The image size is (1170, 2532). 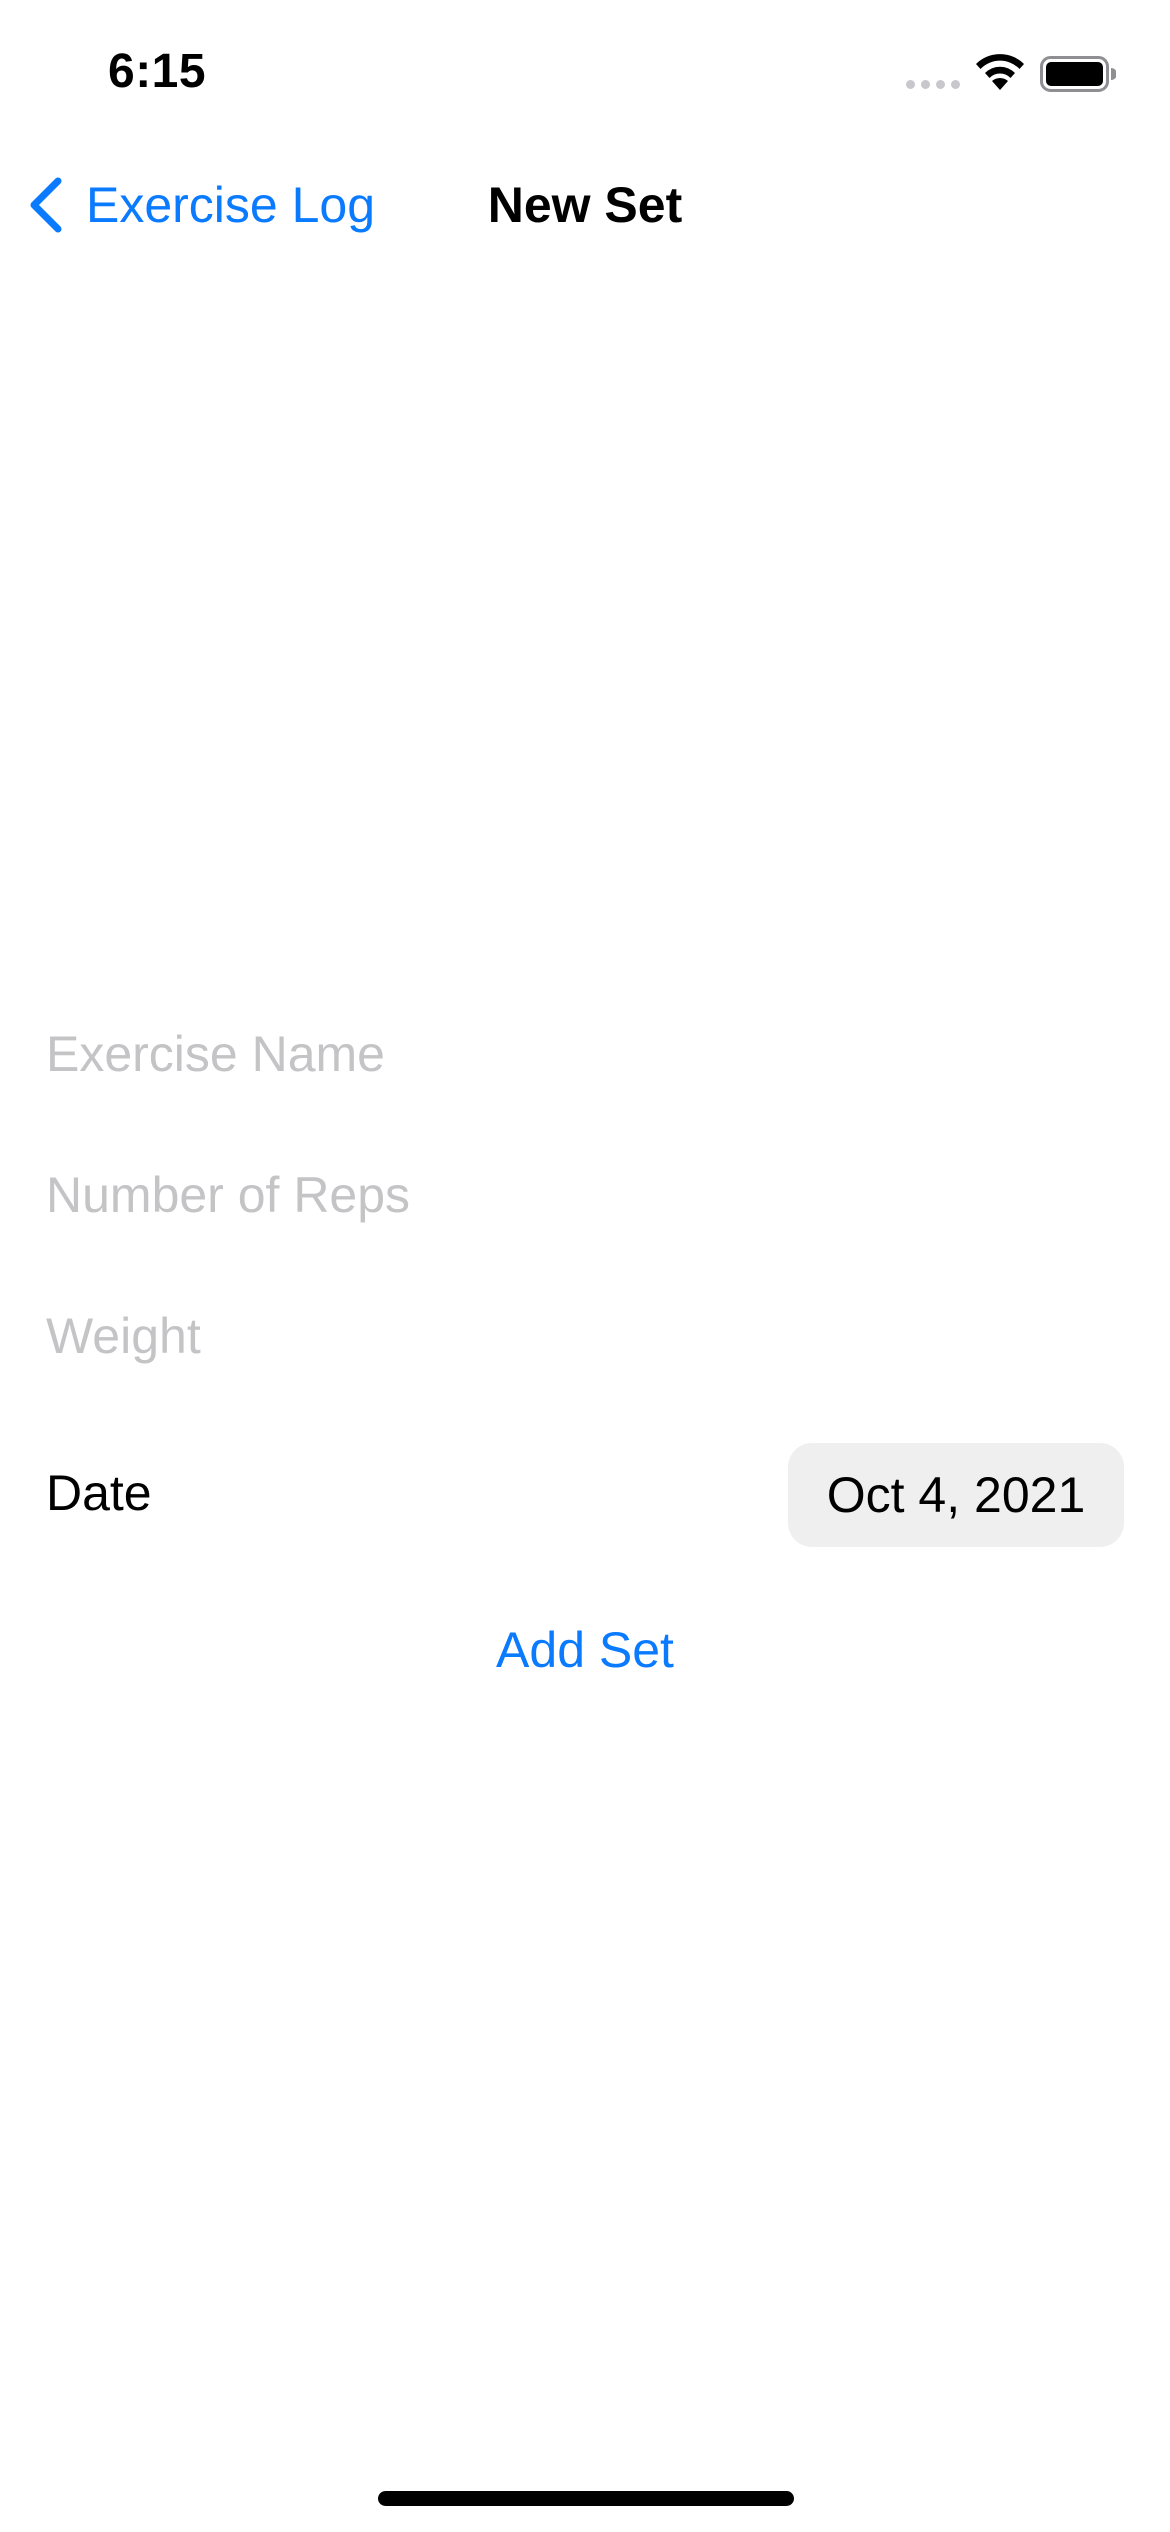 I want to click on status-time: 6:15, so click(x=157, y=71).